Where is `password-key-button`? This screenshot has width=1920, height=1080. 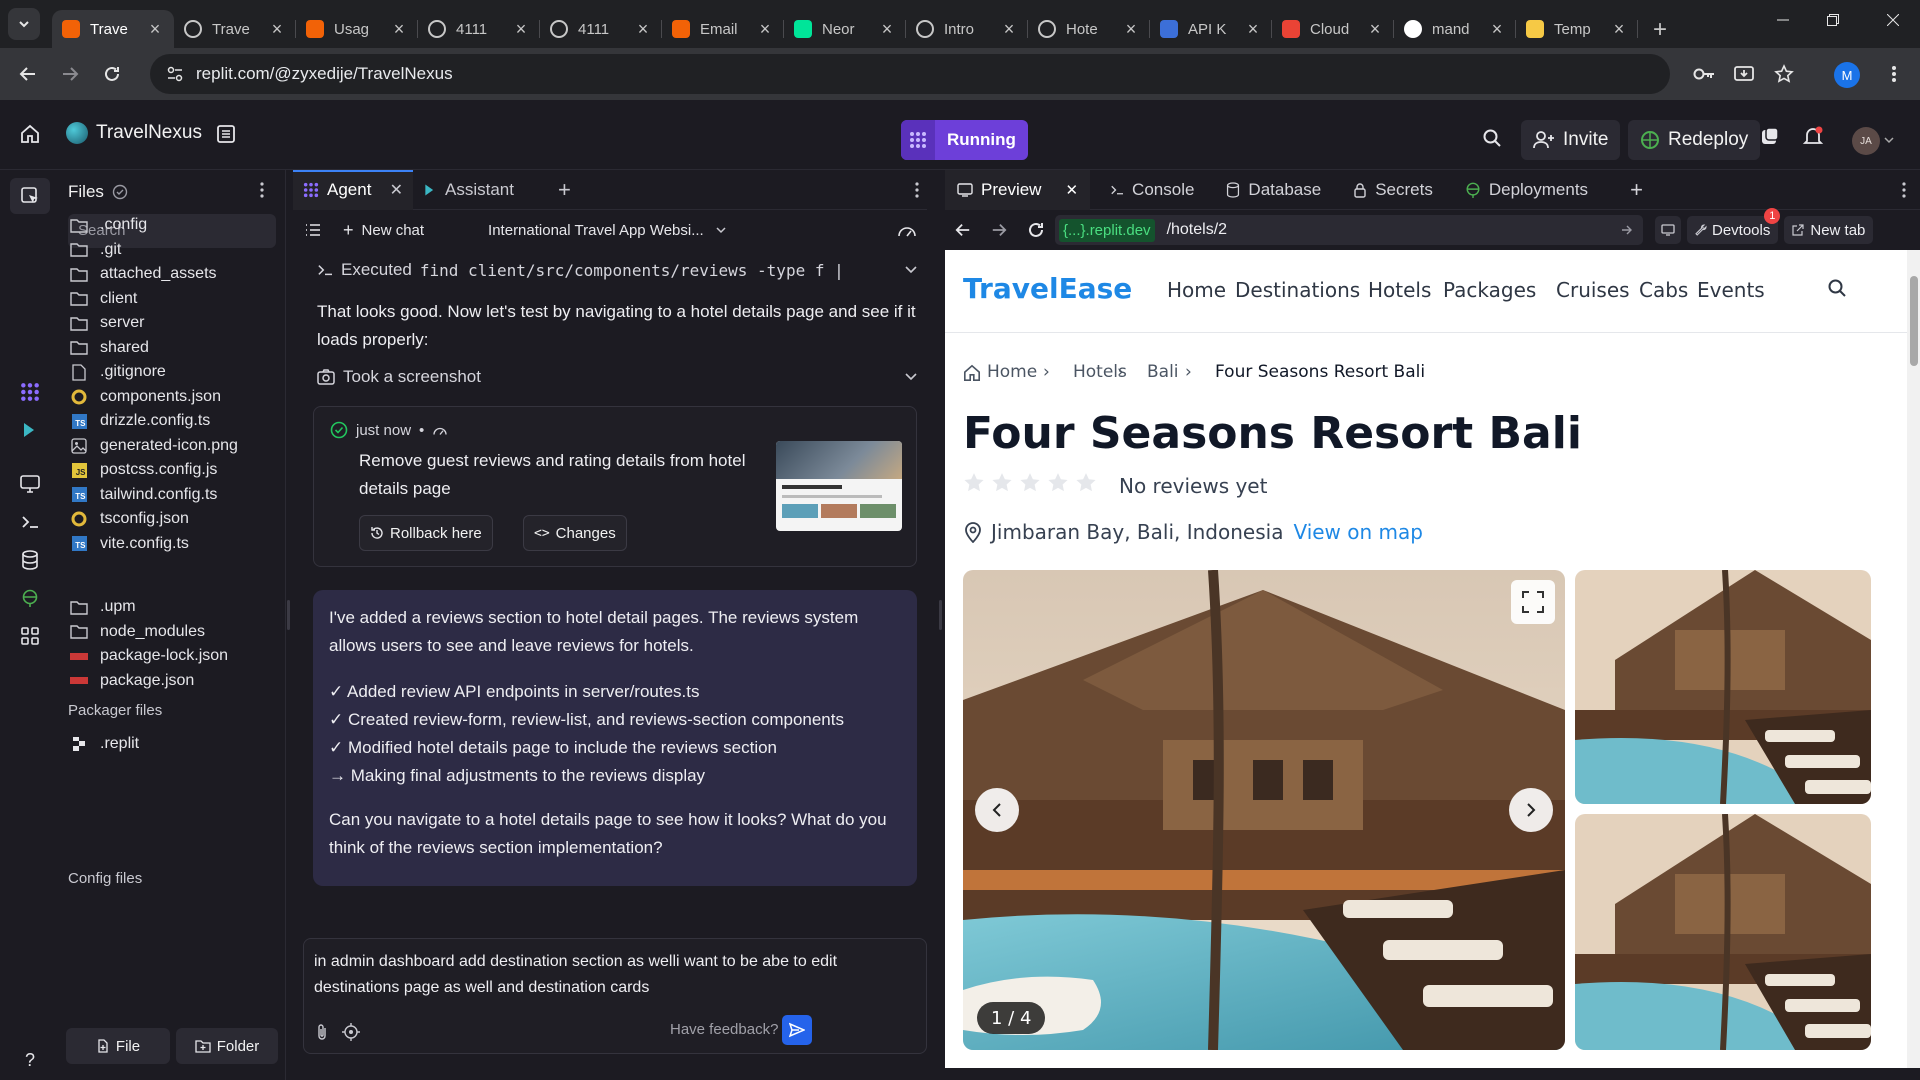 password-key-button is located at coordinates (1704, 74).